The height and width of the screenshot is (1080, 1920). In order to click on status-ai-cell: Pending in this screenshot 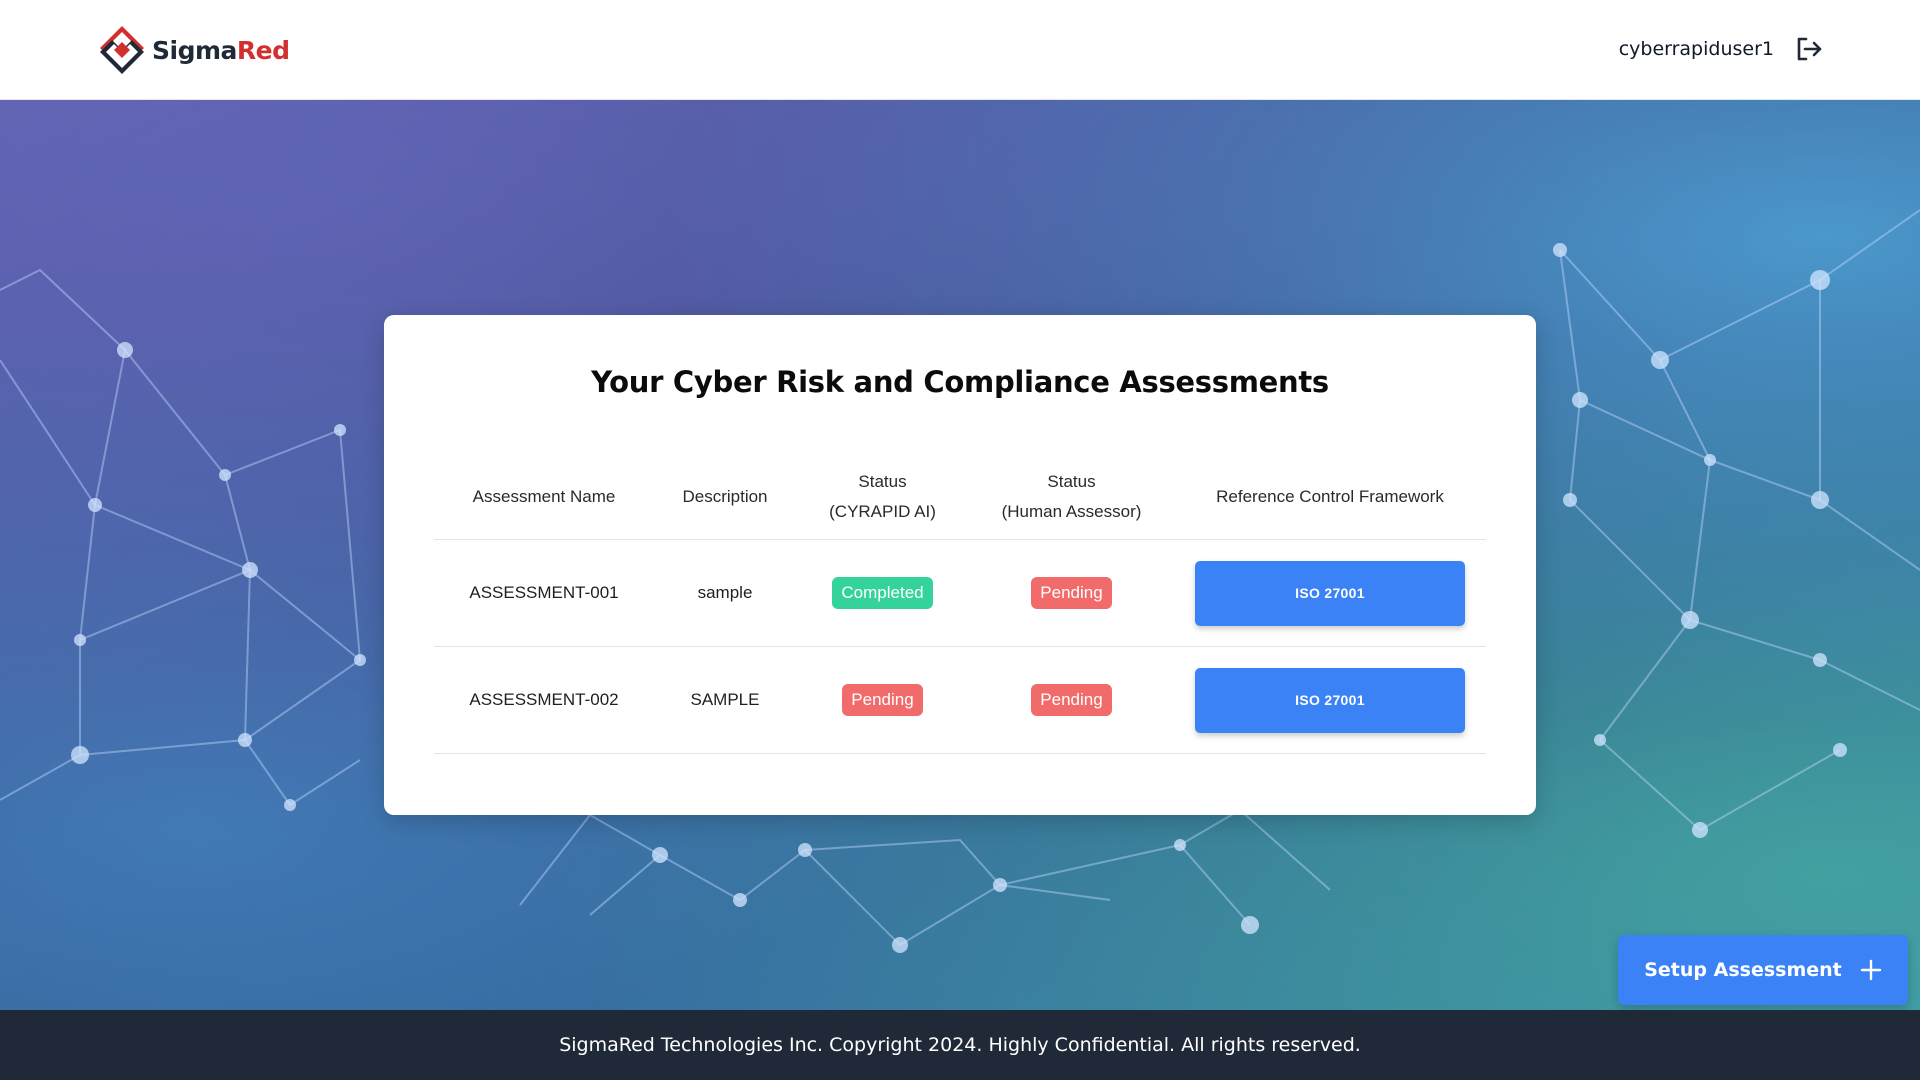, I will do `click(882, 700)`.